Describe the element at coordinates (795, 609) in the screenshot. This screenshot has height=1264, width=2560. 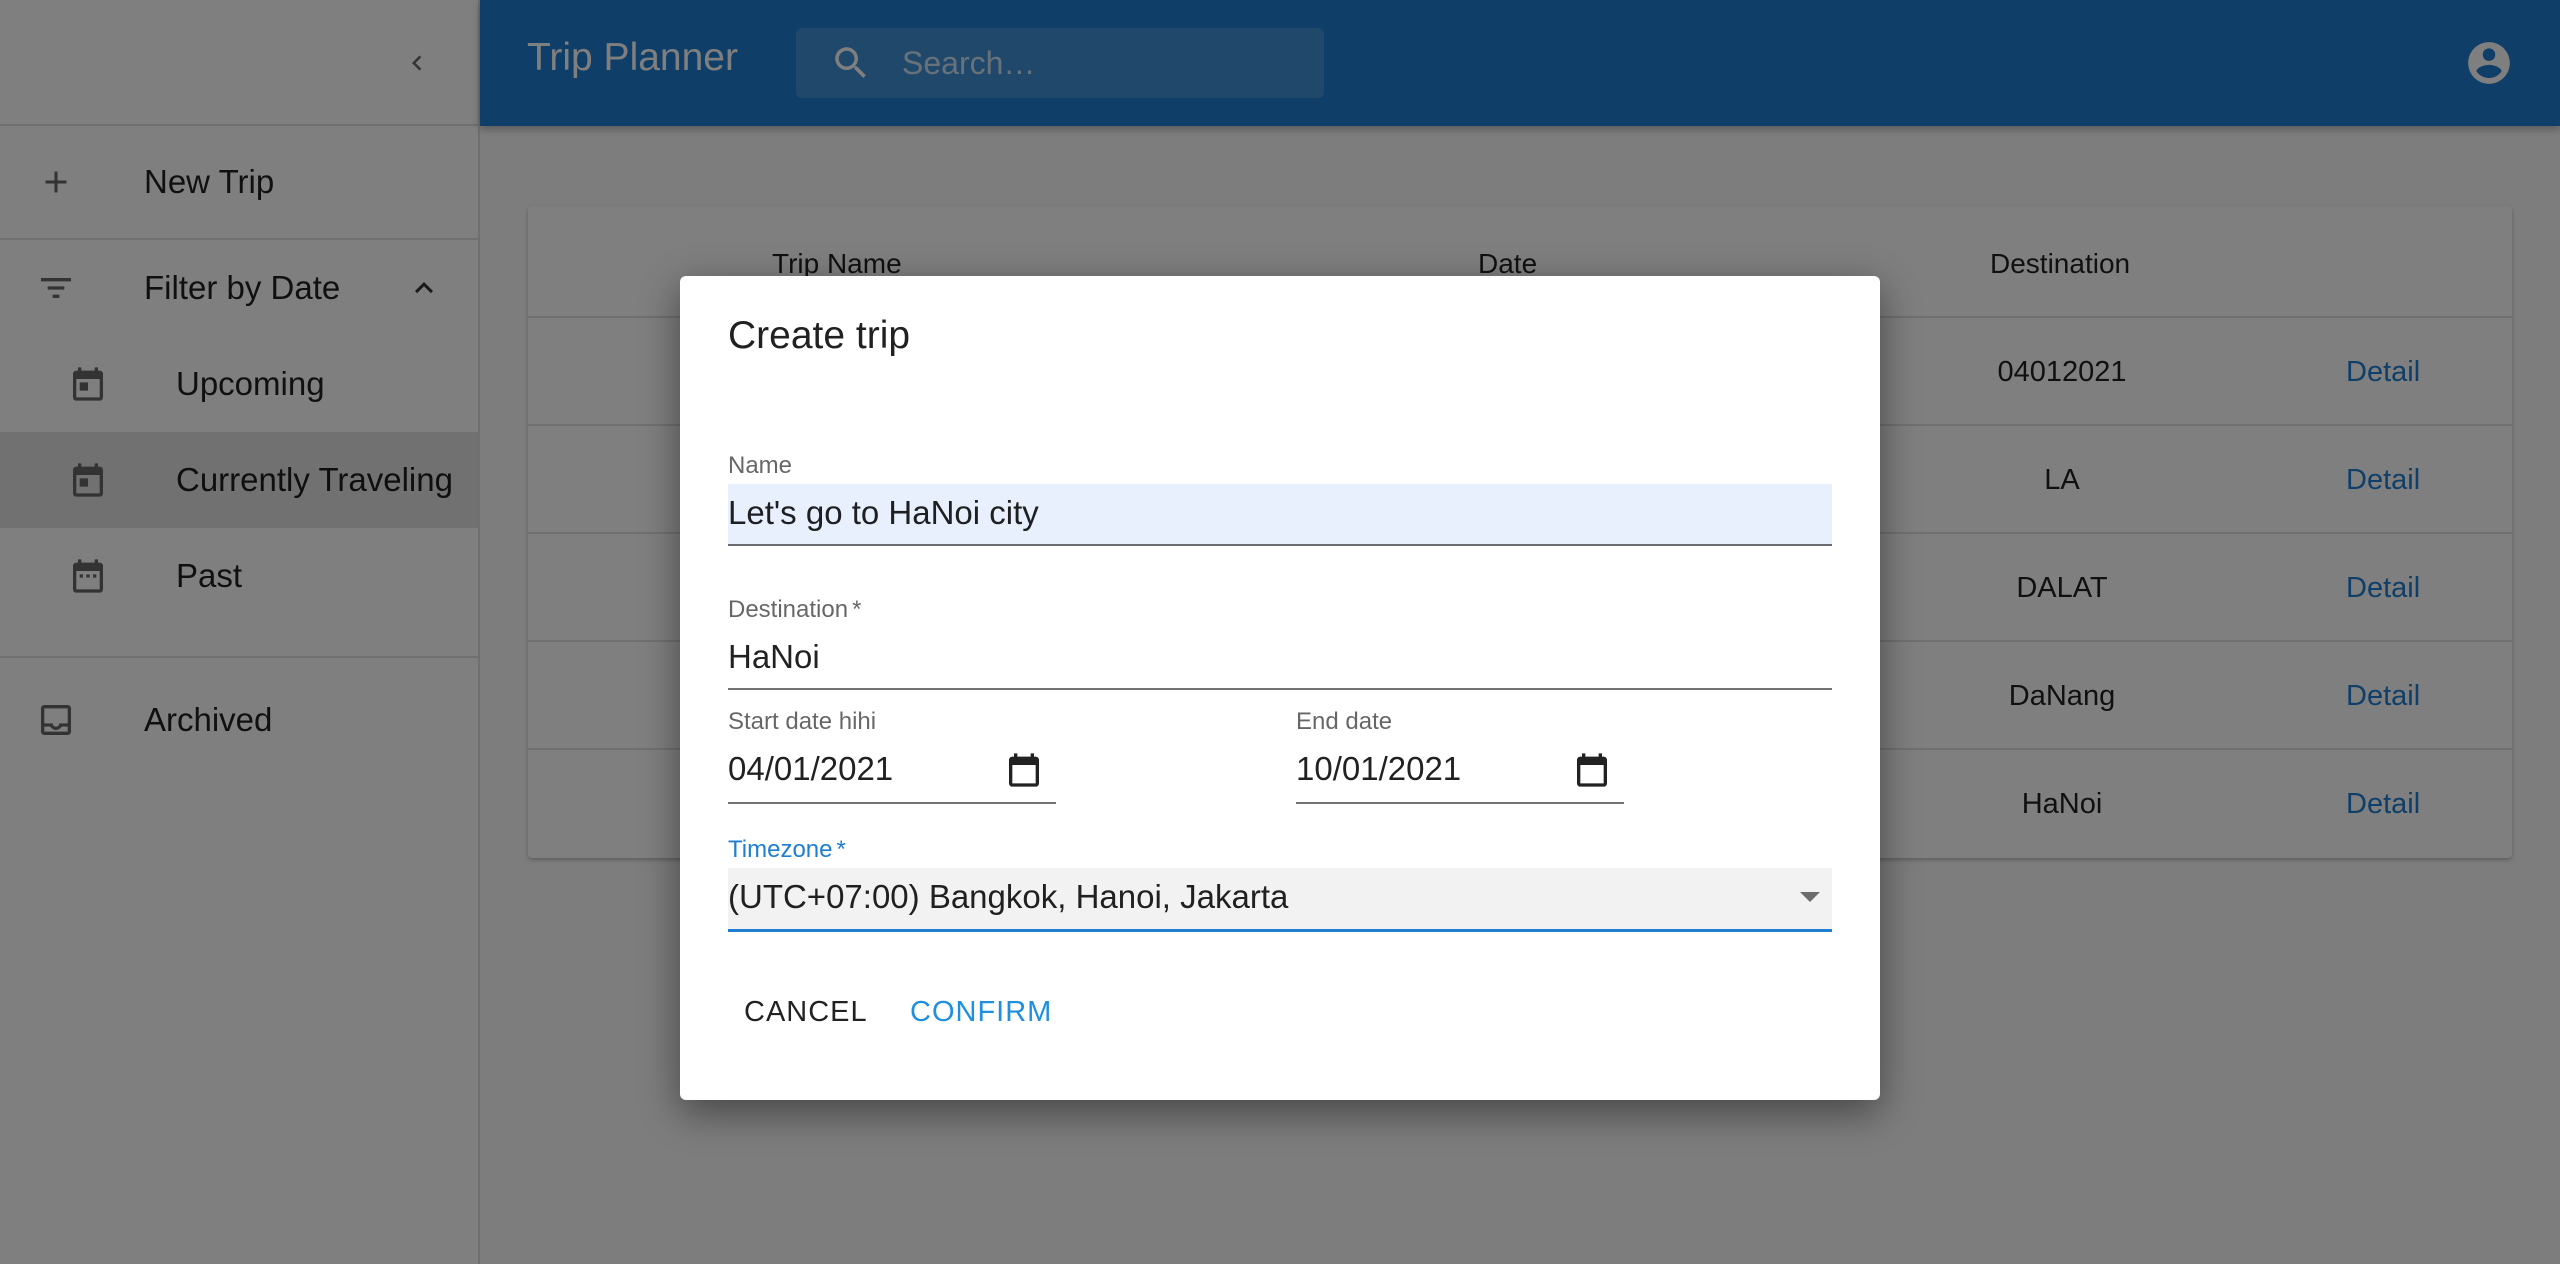
I see `destination-label: Destination *` at that location.